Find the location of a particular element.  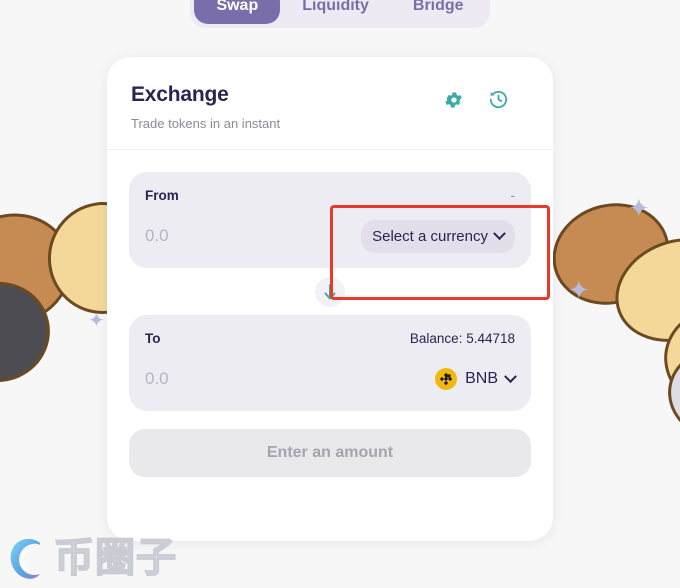

top-navigation-wrap: Swap Liquidity Bridge is located at coordinates (340, 14).